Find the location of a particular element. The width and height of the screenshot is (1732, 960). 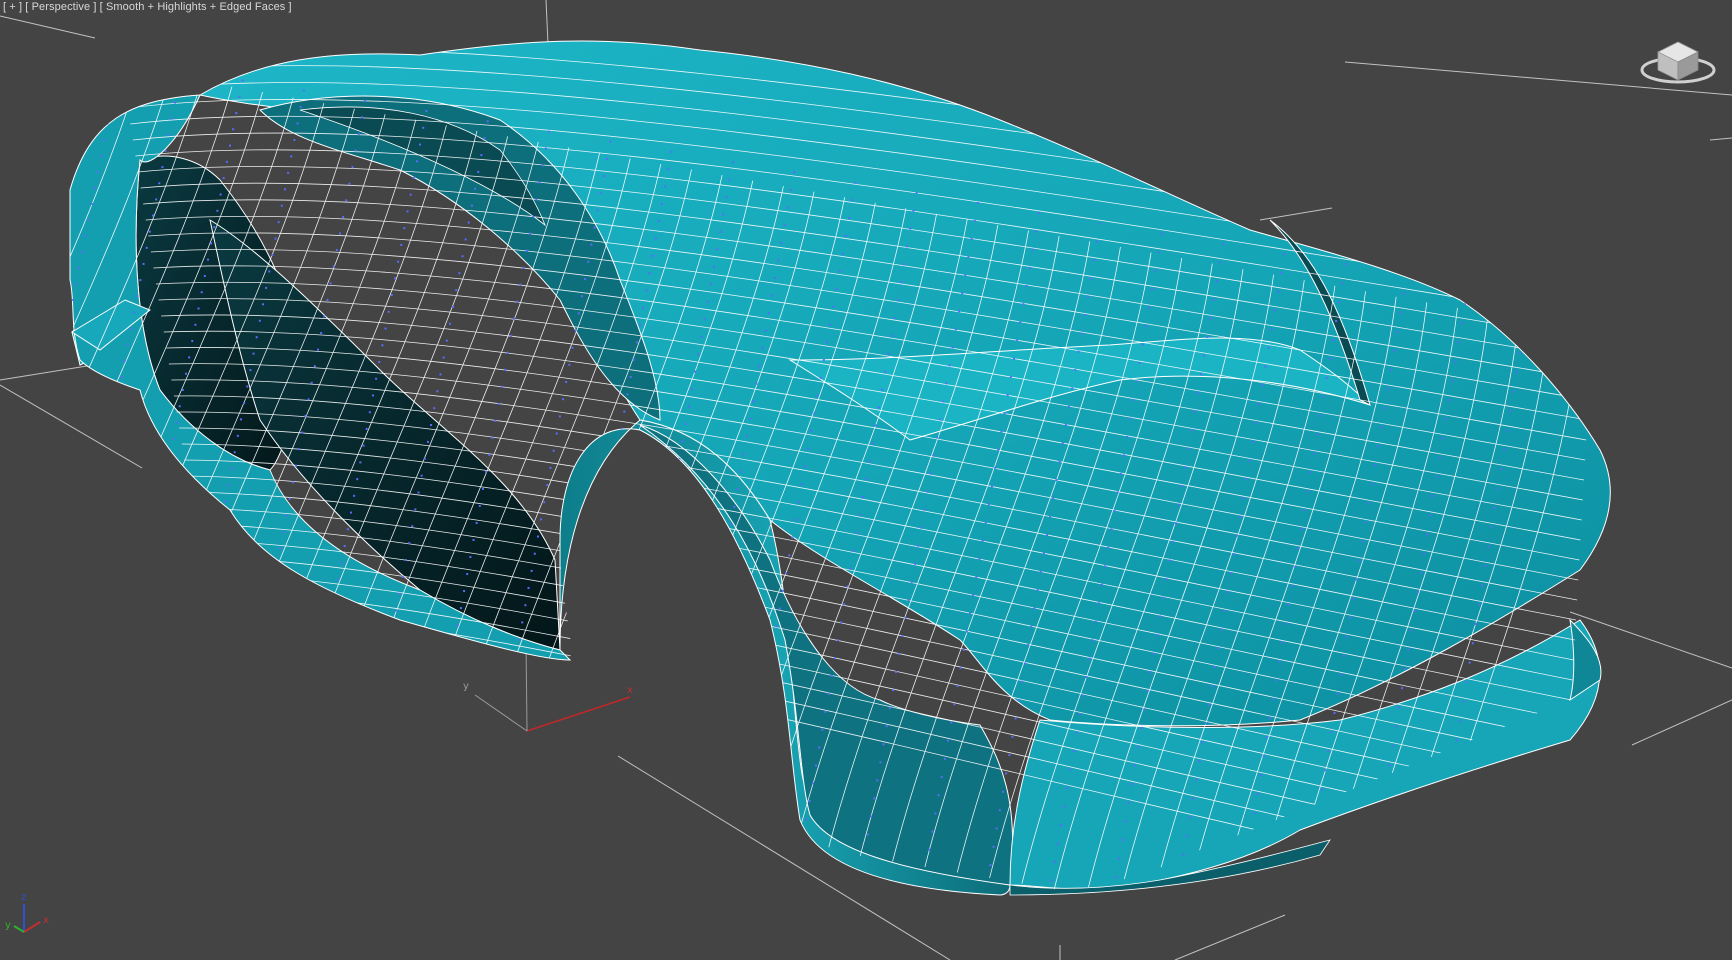

world-y-axis-label: y is located at coordinates (466, 686).